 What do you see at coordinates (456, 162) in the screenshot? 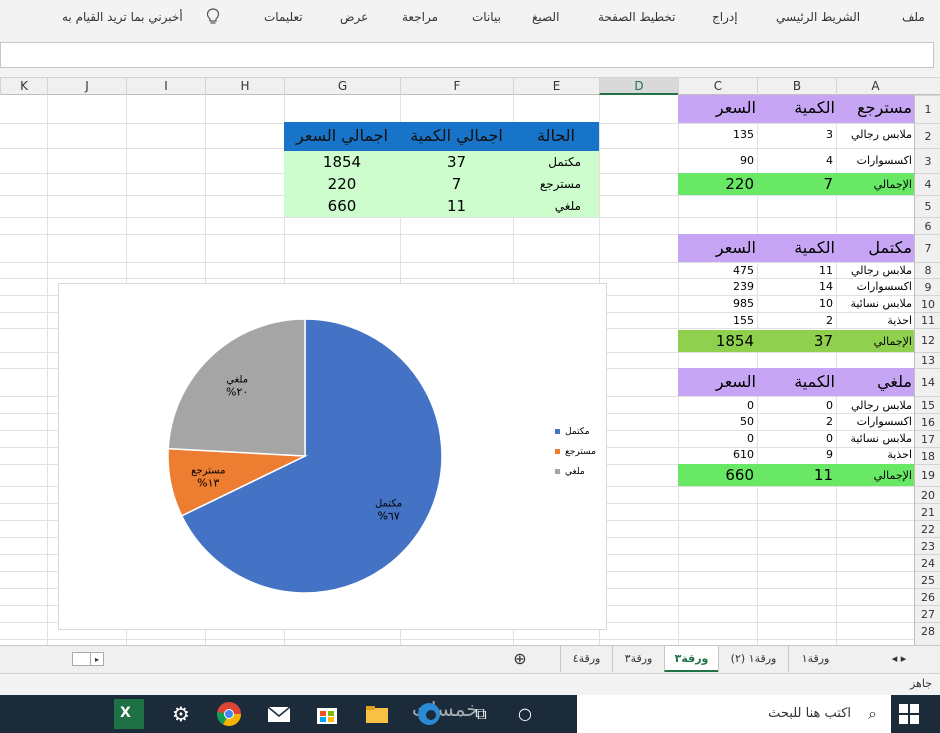
I see `summary-row-qty: 37` at bounding box center [456, 162].